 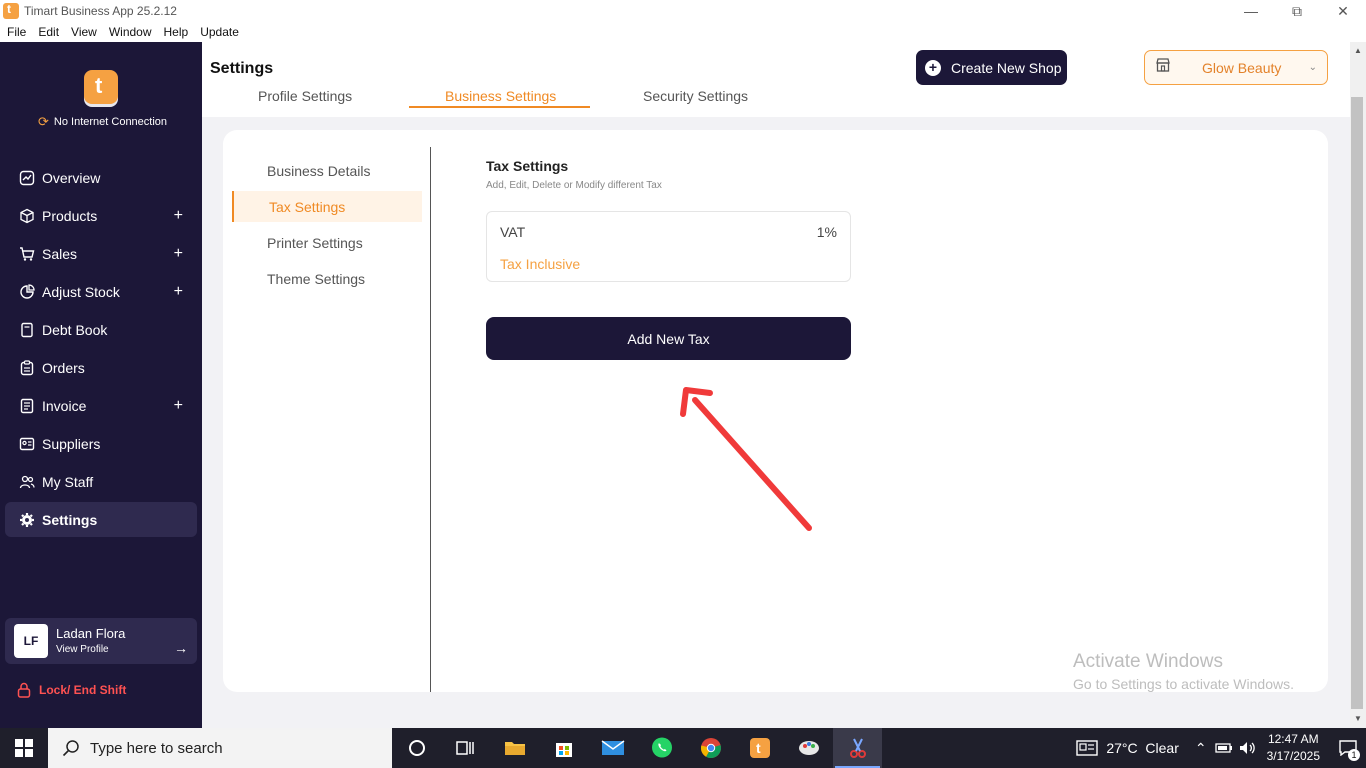 What do you see at coordinates (176, 32) in the screenshot?
I see `menu-help: Help` at bounding box center [176, 32].